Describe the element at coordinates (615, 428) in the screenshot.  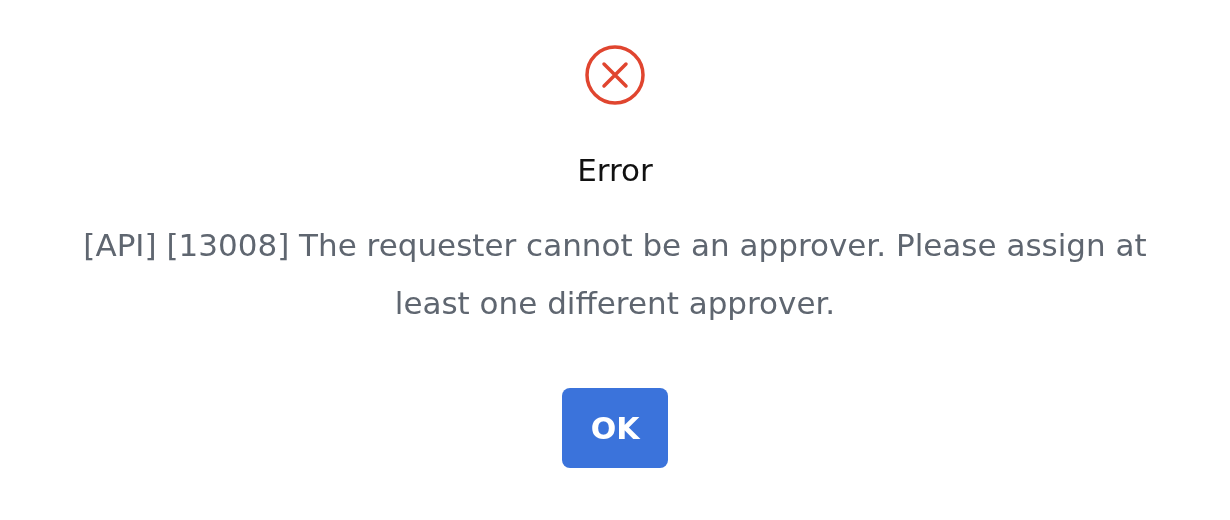
I see `ok-button: OK` at that location.